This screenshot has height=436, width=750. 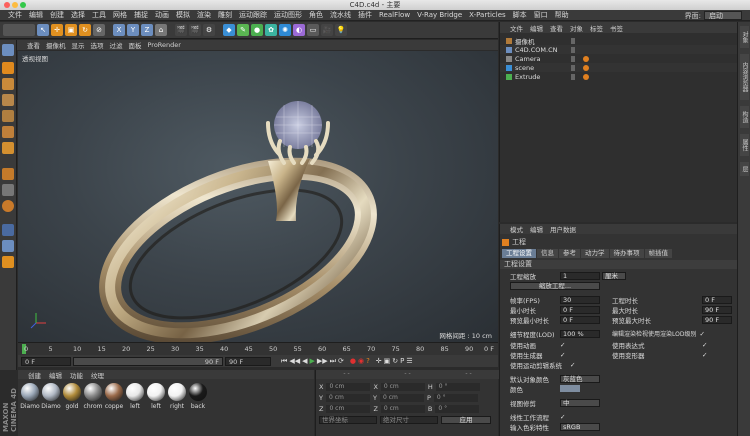 What do you see at coordinates (161, 30) in the screenshot?
I see `coordinate-system-icon: ⌂` at bounding box center [161, 30].